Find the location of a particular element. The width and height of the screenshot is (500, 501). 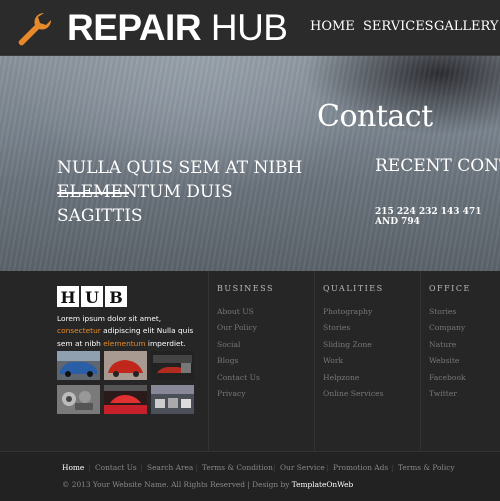

bottom-nav-search-area: Search Area is located at coordinates (170, 467).